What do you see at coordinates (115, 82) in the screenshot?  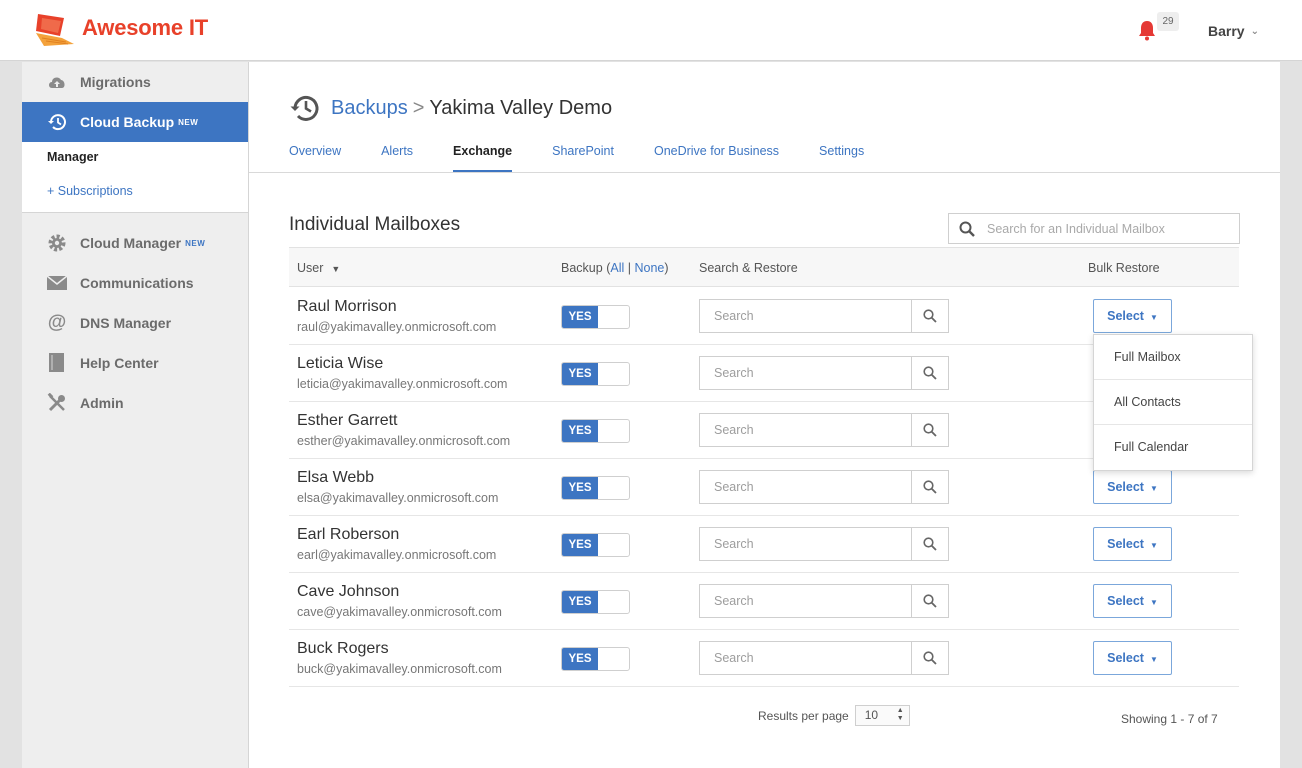 I see `sidebar-item-label: Migrations` at bounding box center [115, 82].